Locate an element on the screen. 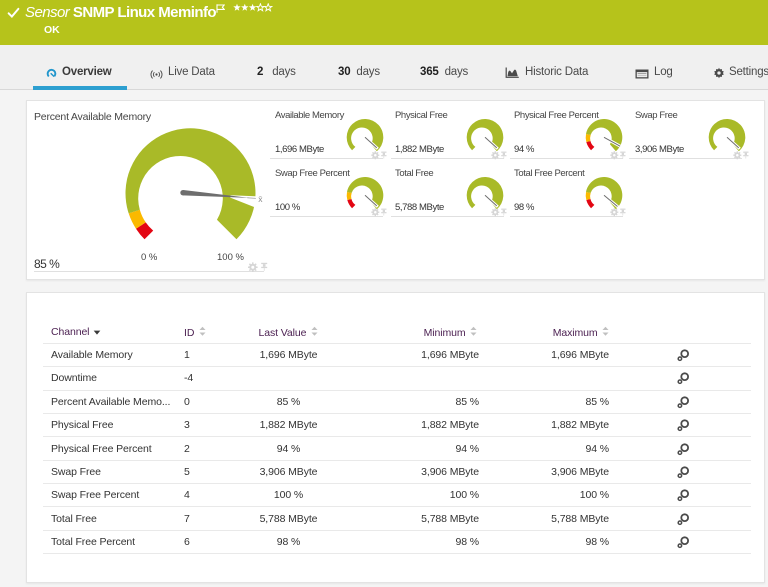  svg-text: x̄ is located at coordinates (260, 199).